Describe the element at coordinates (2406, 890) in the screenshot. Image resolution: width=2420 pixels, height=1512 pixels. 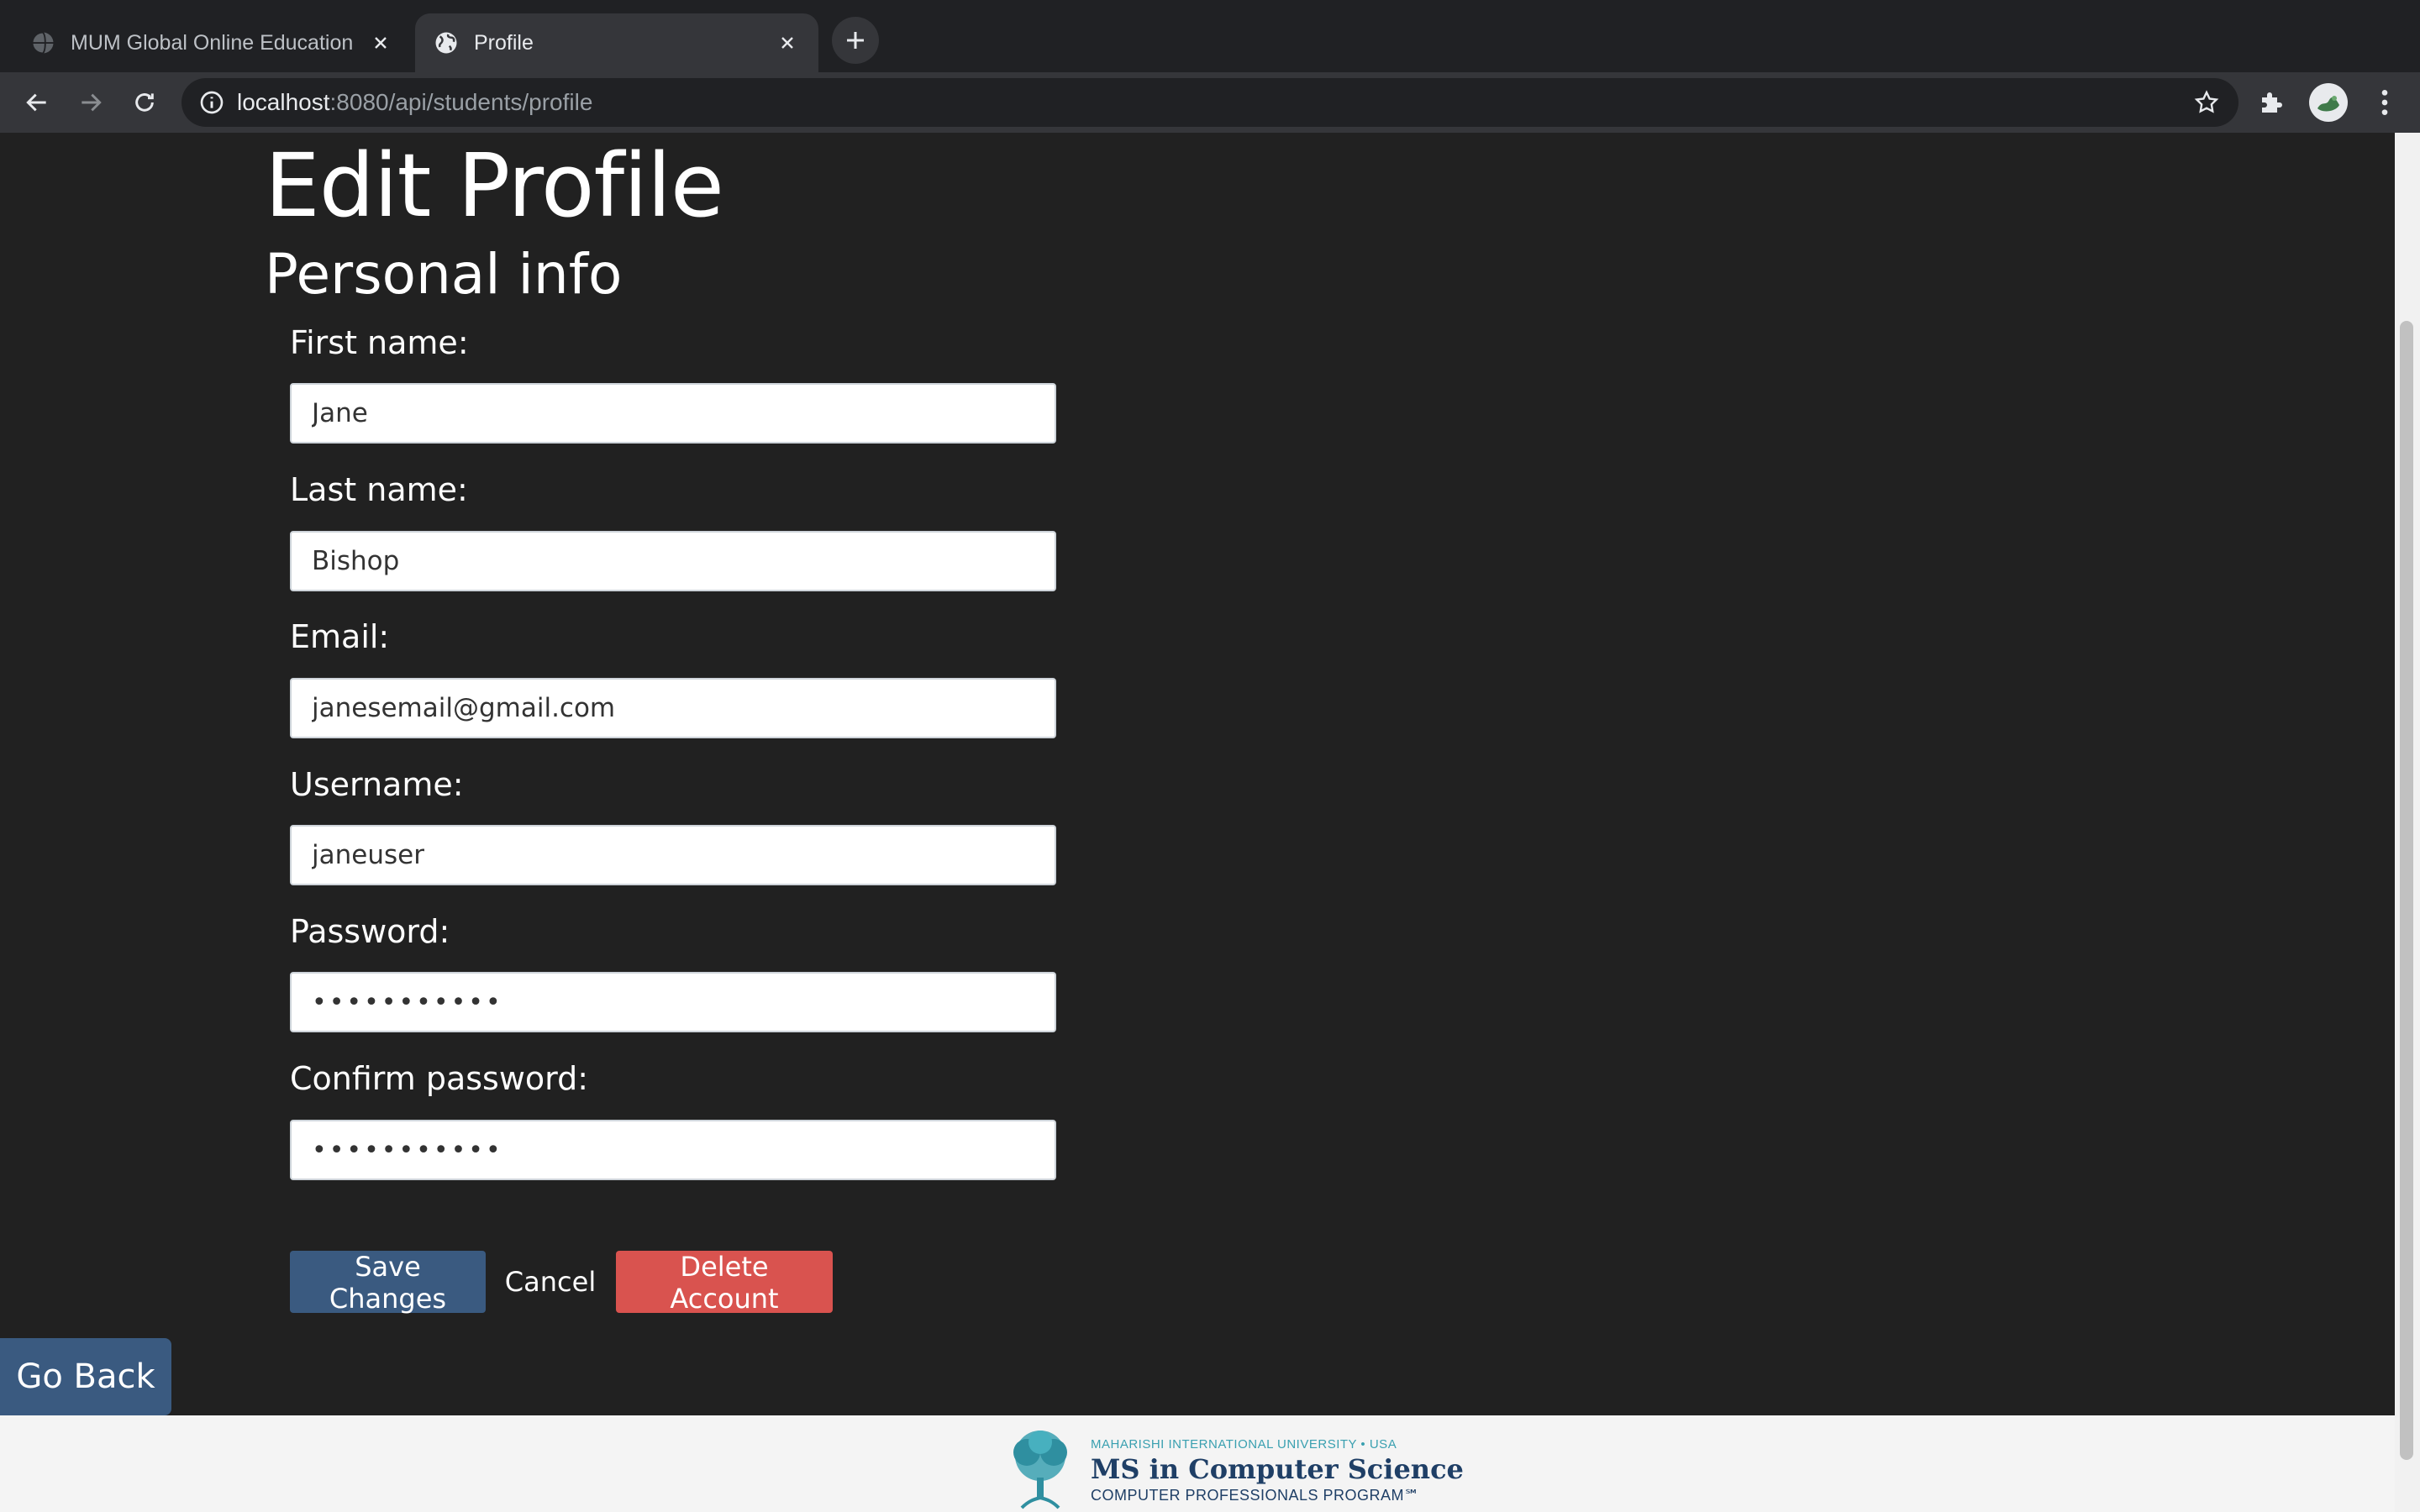
I see `scrollbar-thumb` at that location.